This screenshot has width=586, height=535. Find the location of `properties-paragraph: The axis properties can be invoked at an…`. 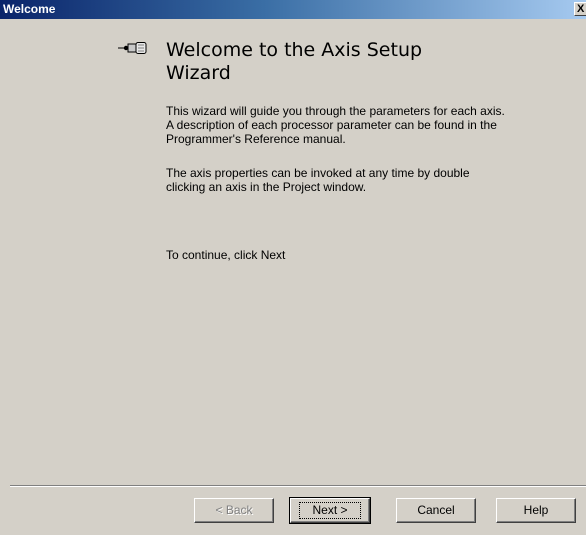

properties-paragraph: The axis properties can be invoked at an… is located at coordinates (318, 180).